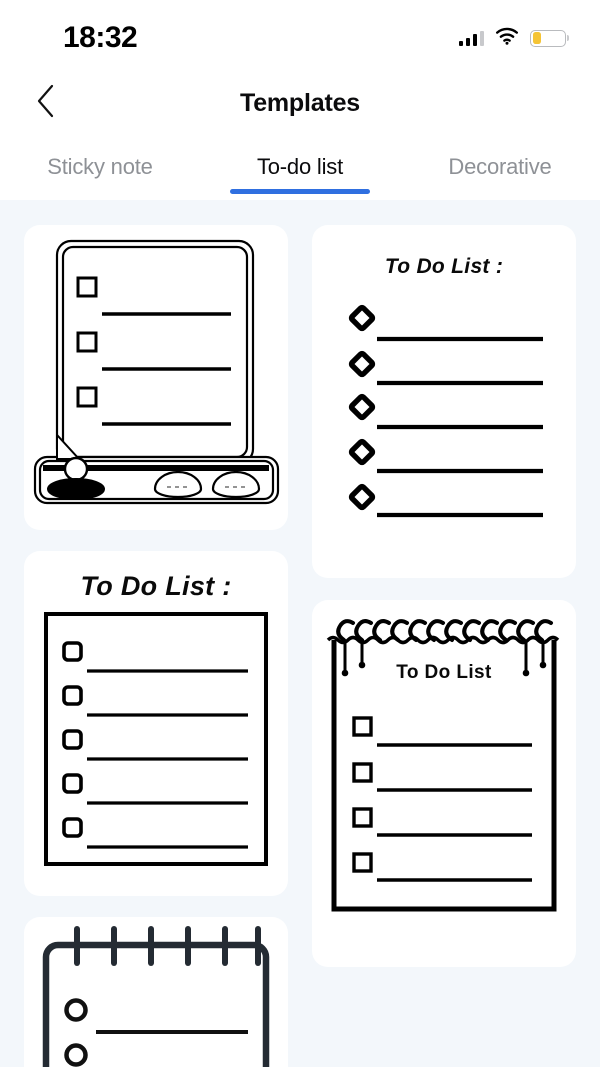 The image size is (600, 1067). I want to click on template-card-whiteboard-easel-checklist, so click(156, 377).